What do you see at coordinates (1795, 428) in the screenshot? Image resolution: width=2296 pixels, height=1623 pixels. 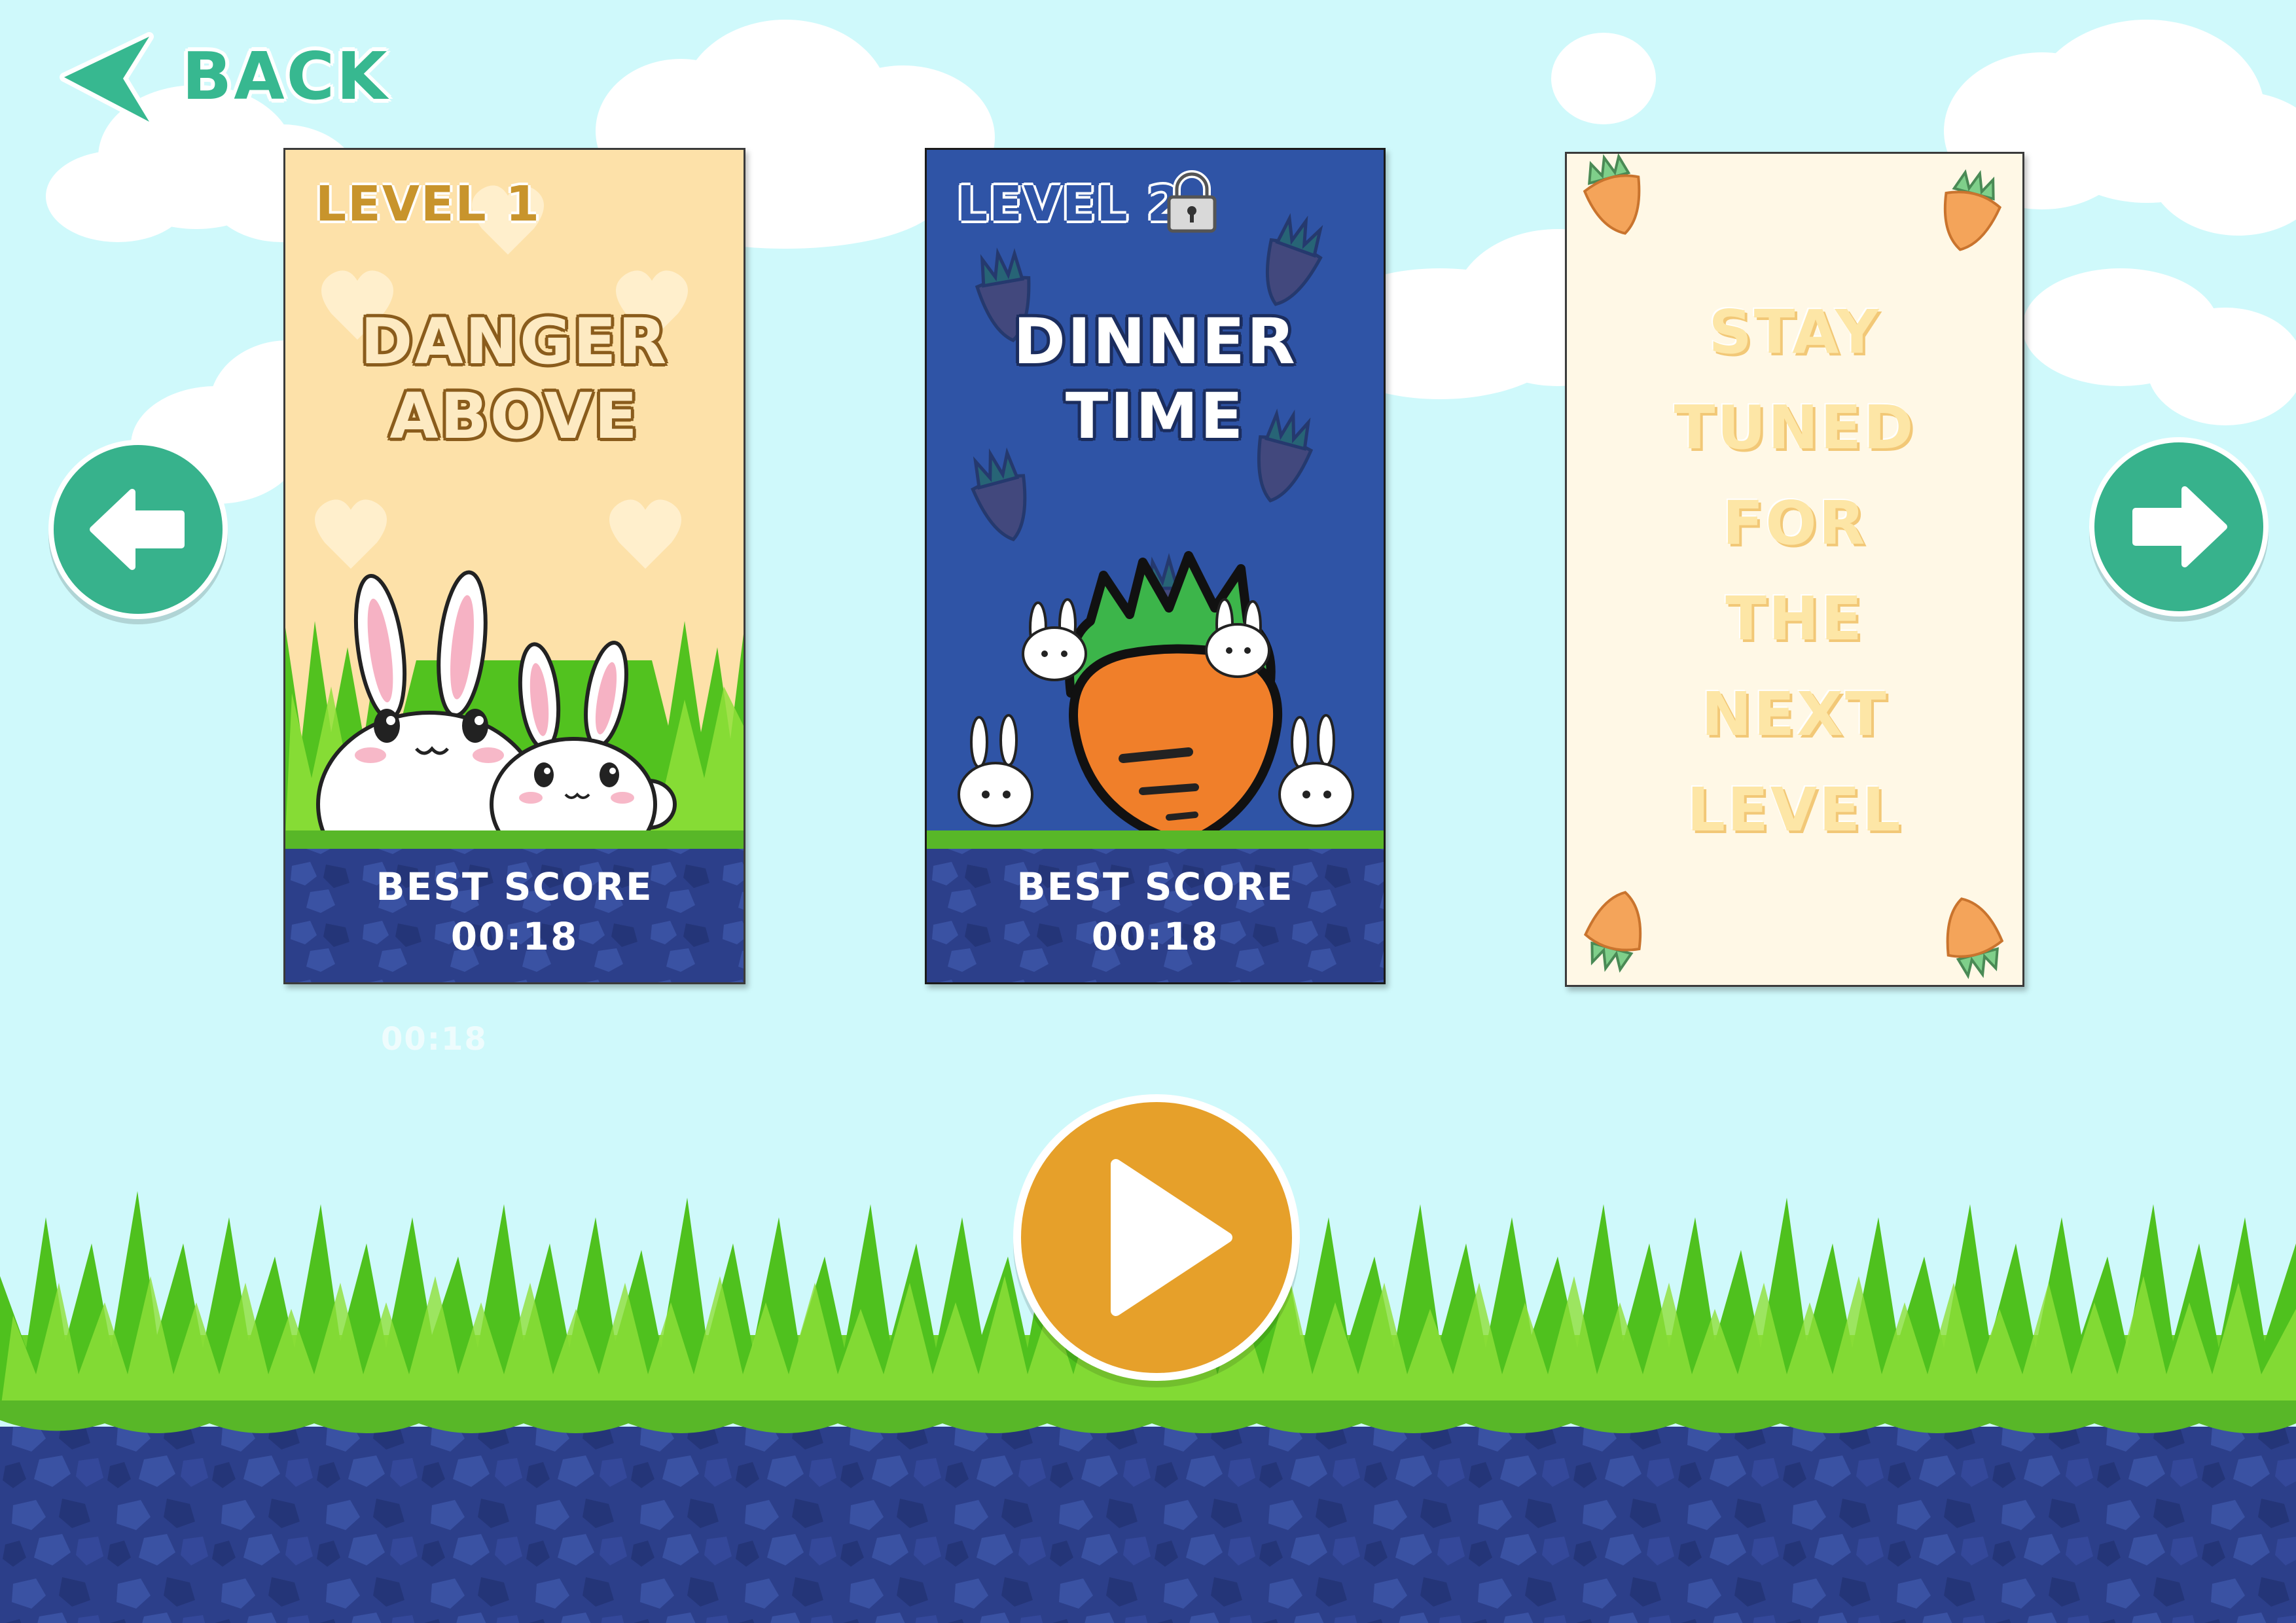 I see `coming-soon-line: TUNED` at bounding box center [1795, 428].